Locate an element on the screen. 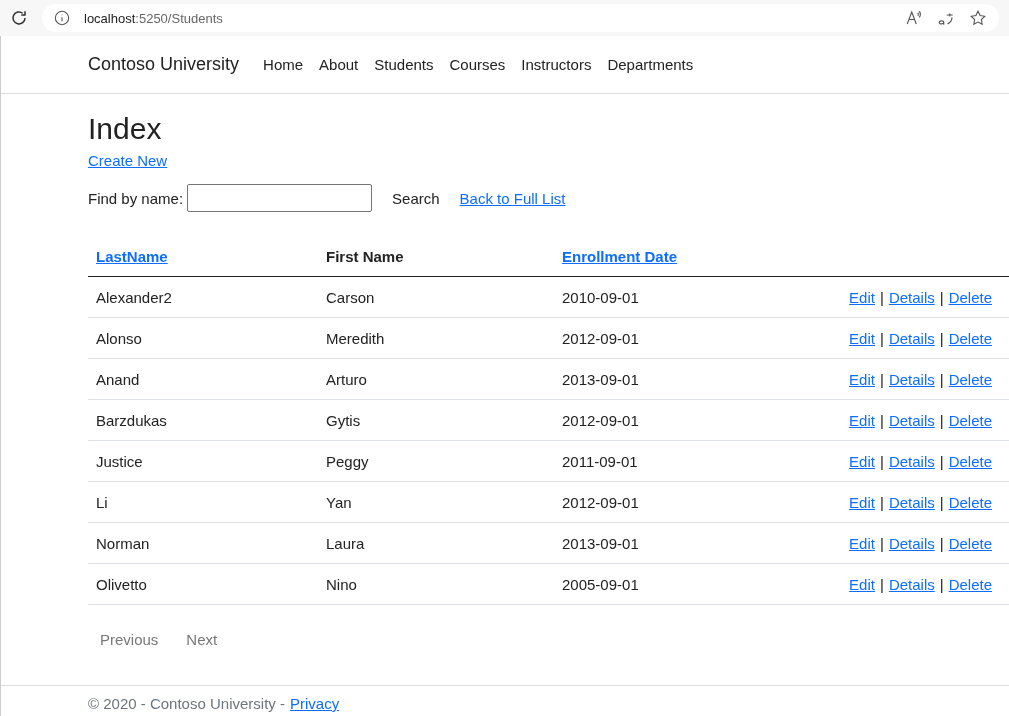 This screenshot has width=1009, height=716. table-cell: 2011-09-01 is located at coordinates (652, 461).